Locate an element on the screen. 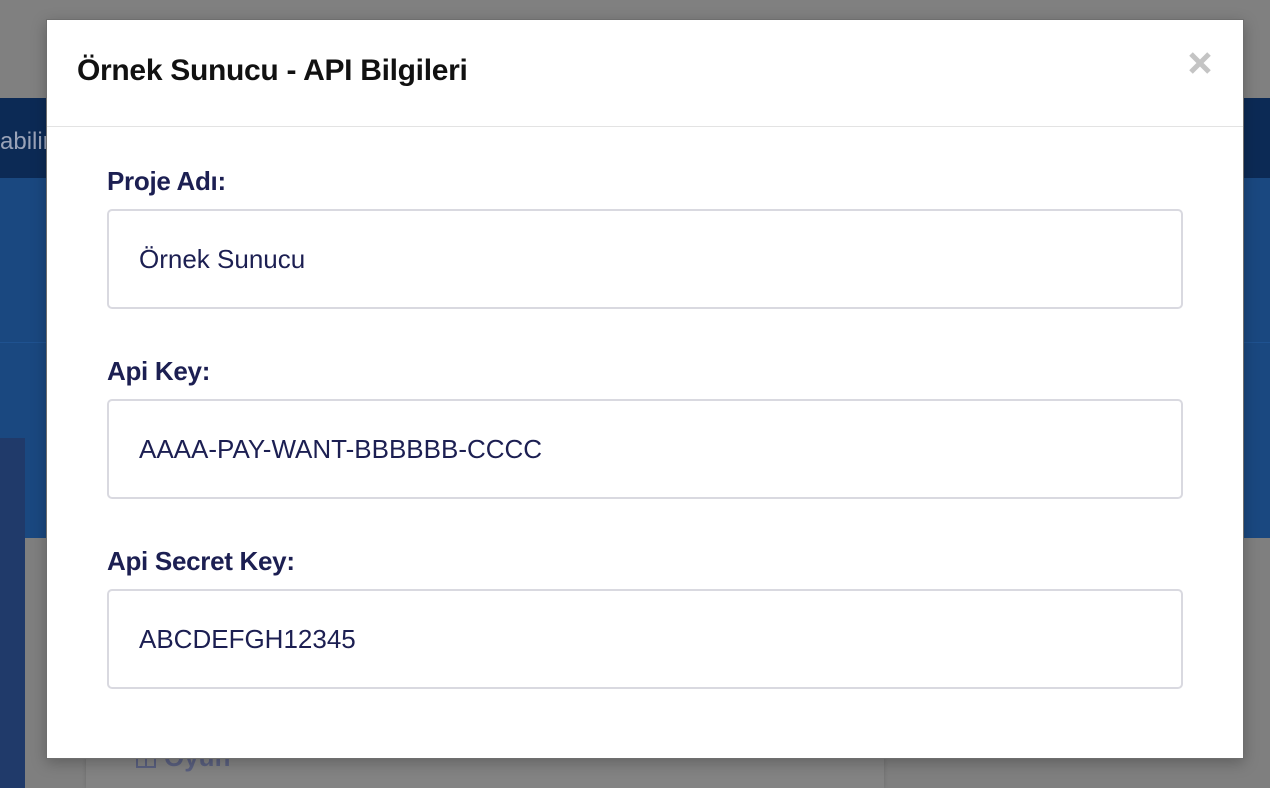  background-navbar-text: abilir is located at coordinates (25, 141).